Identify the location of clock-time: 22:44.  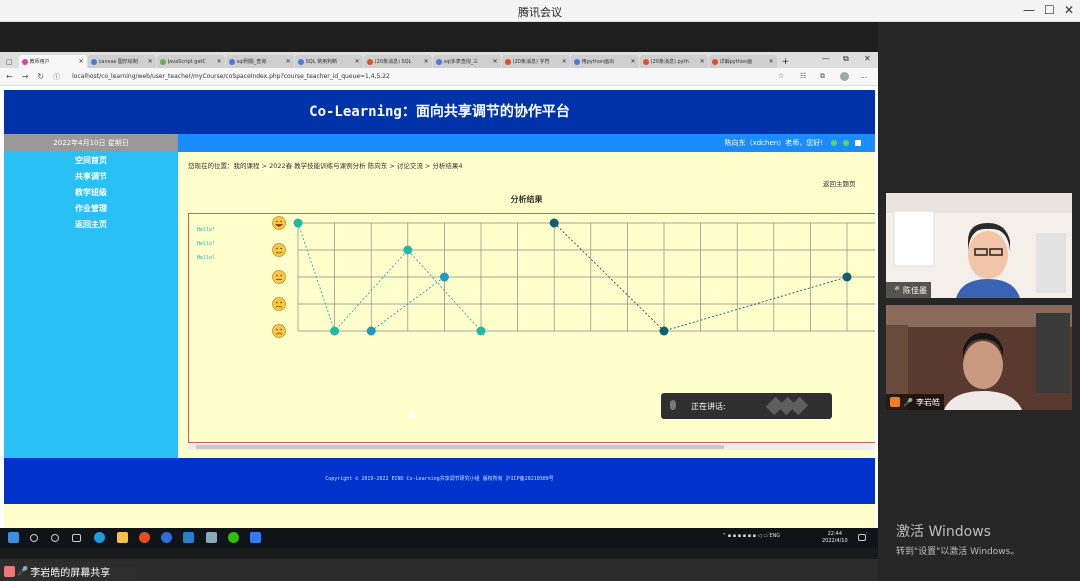
(835, 534).